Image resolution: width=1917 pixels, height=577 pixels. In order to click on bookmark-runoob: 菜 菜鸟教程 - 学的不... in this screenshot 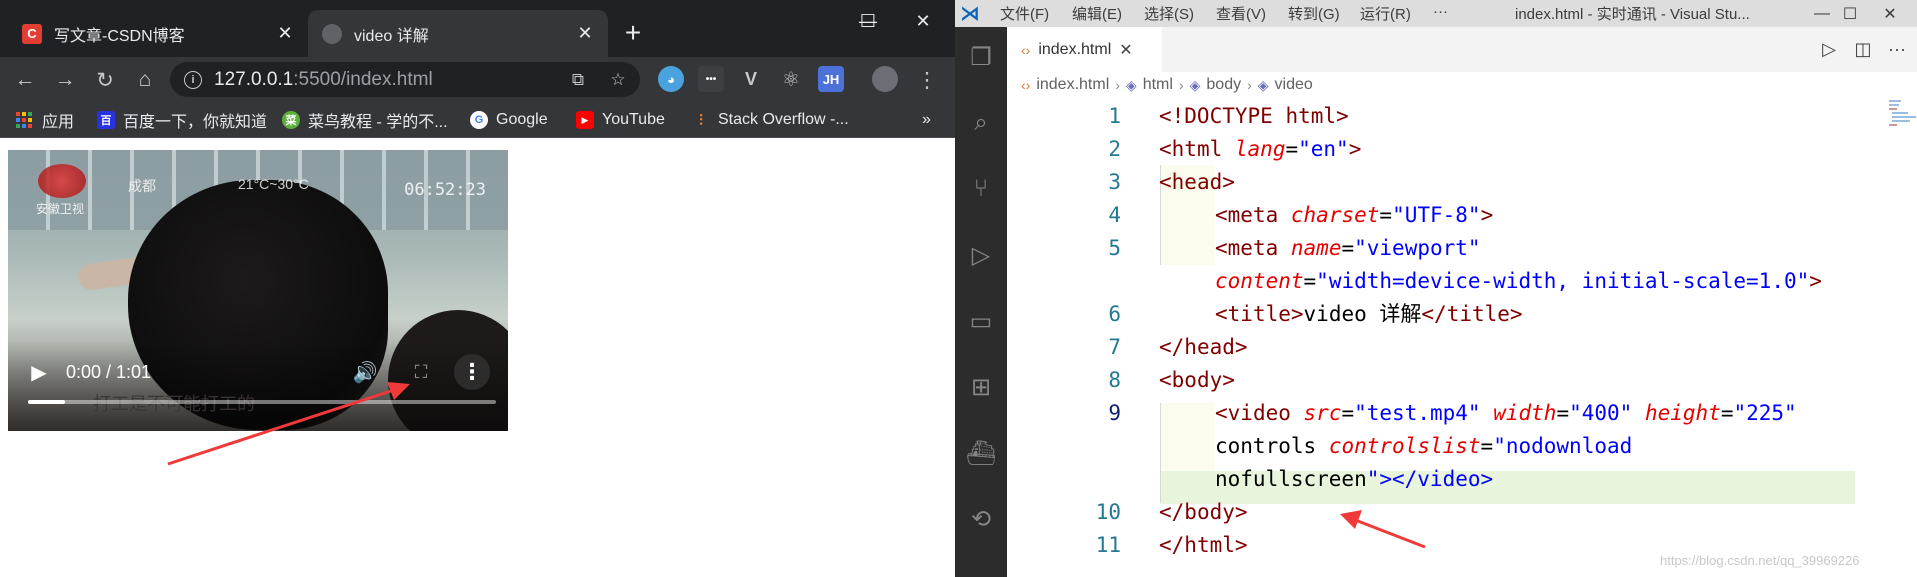, I will do `click(365, 120)`.